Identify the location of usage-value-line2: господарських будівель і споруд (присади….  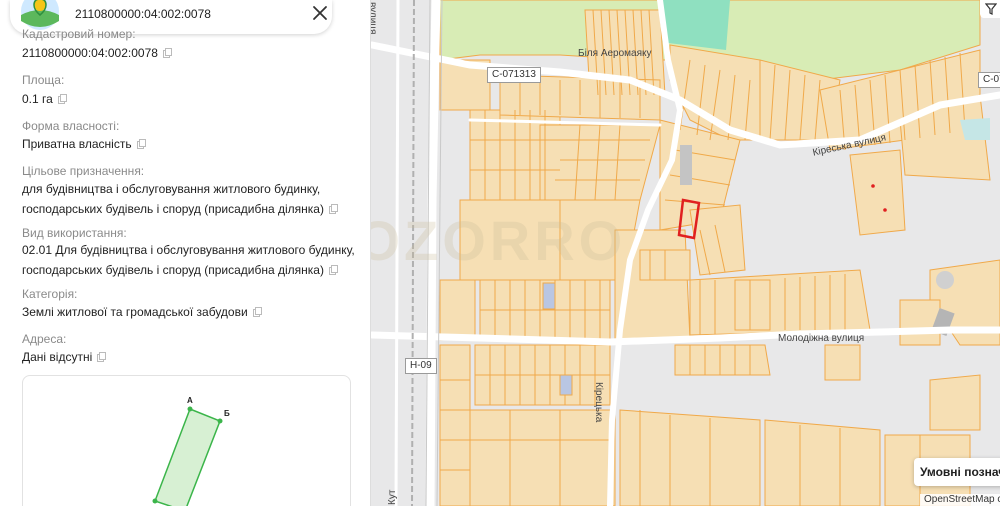
(173, 270).